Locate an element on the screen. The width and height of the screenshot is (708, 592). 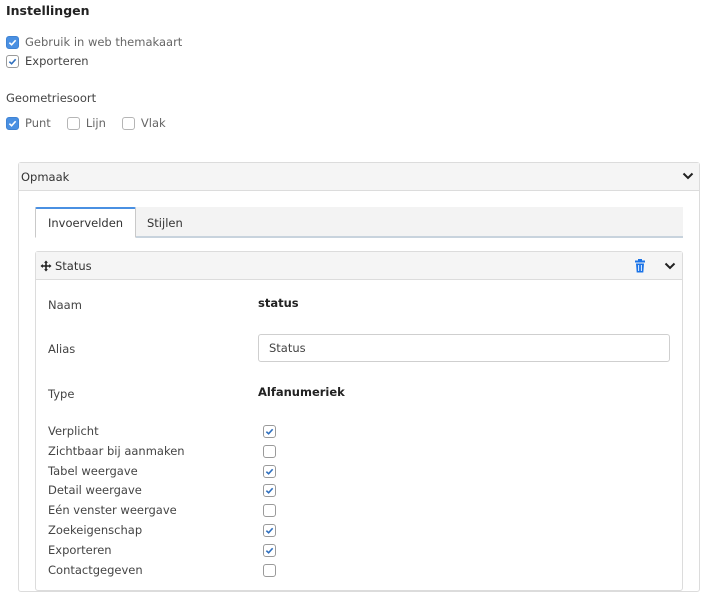
field-flag-label: Zichtbaar bij aanmaken is located at coordinates (116, 450).